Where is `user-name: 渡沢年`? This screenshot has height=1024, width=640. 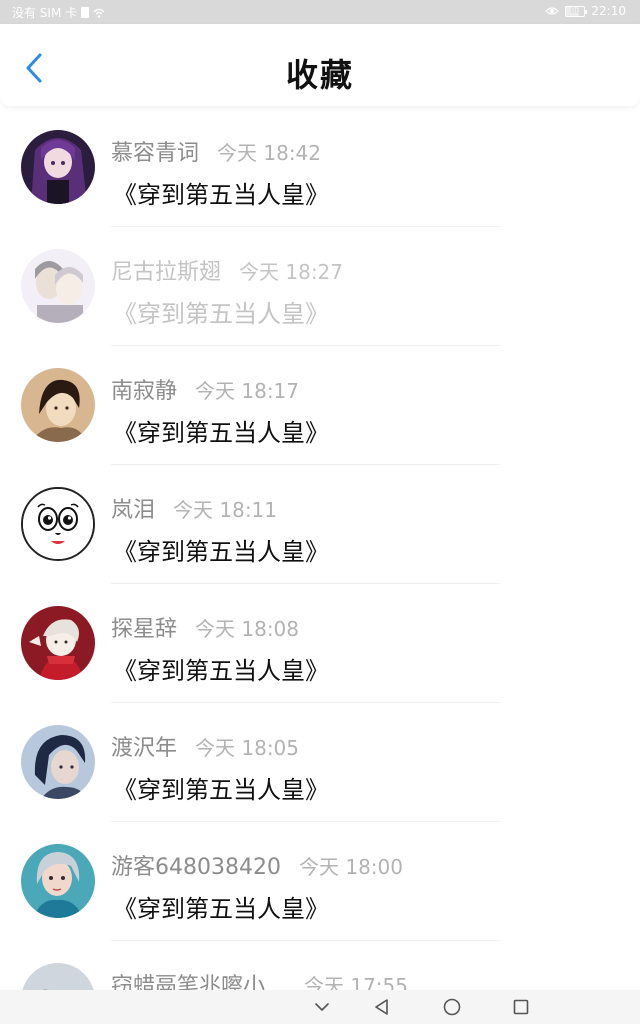 user-name: 渡沢年 is located at coordinates (144, 746).